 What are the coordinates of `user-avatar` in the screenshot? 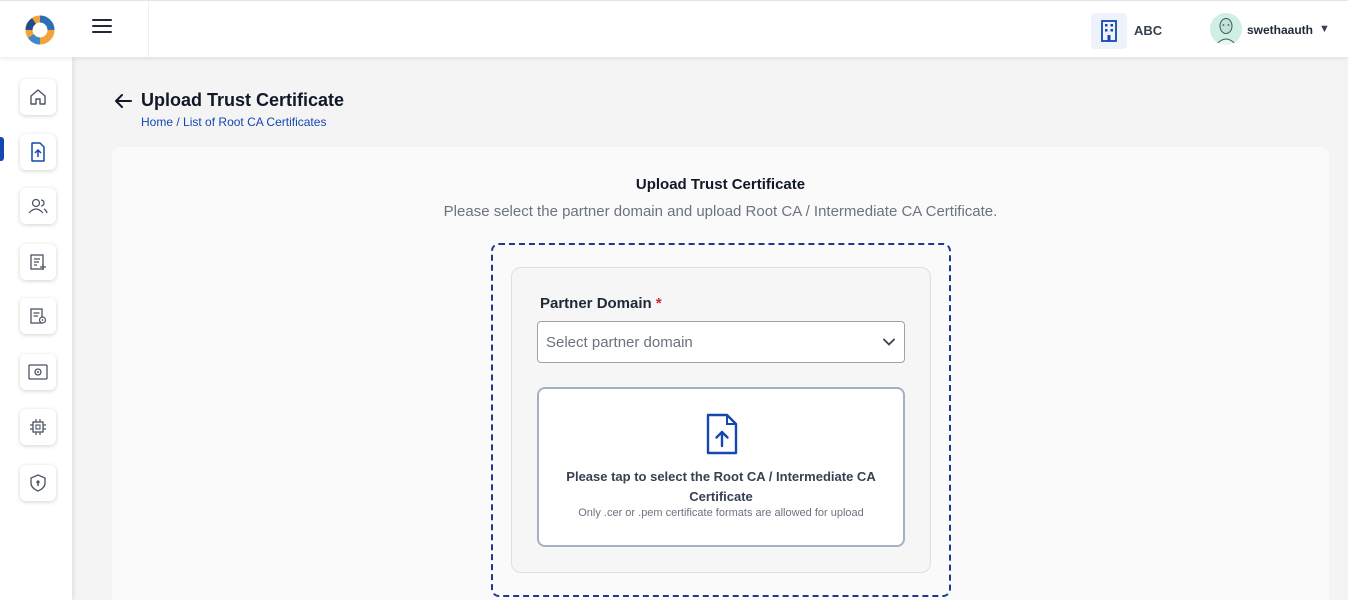 It's located at (1226, 29).